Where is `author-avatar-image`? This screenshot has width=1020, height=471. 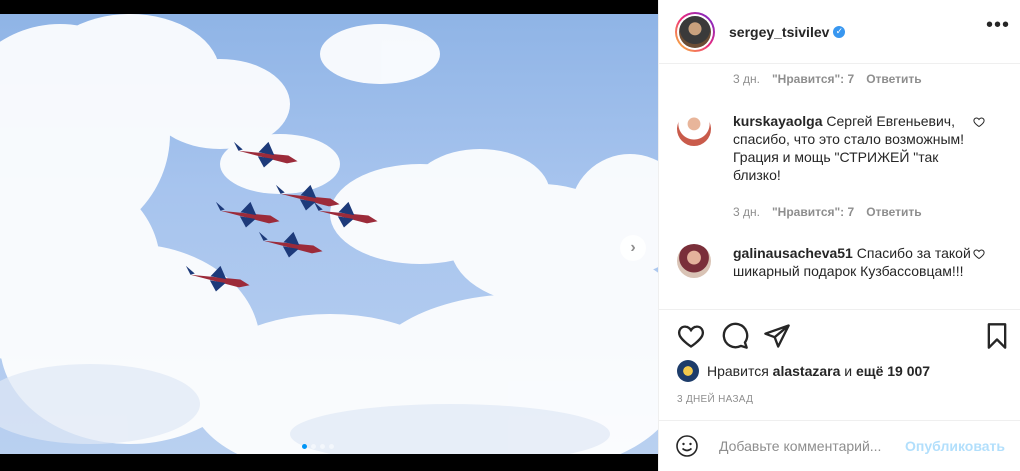 author-avatar-image is located at coordinates (695, 31).